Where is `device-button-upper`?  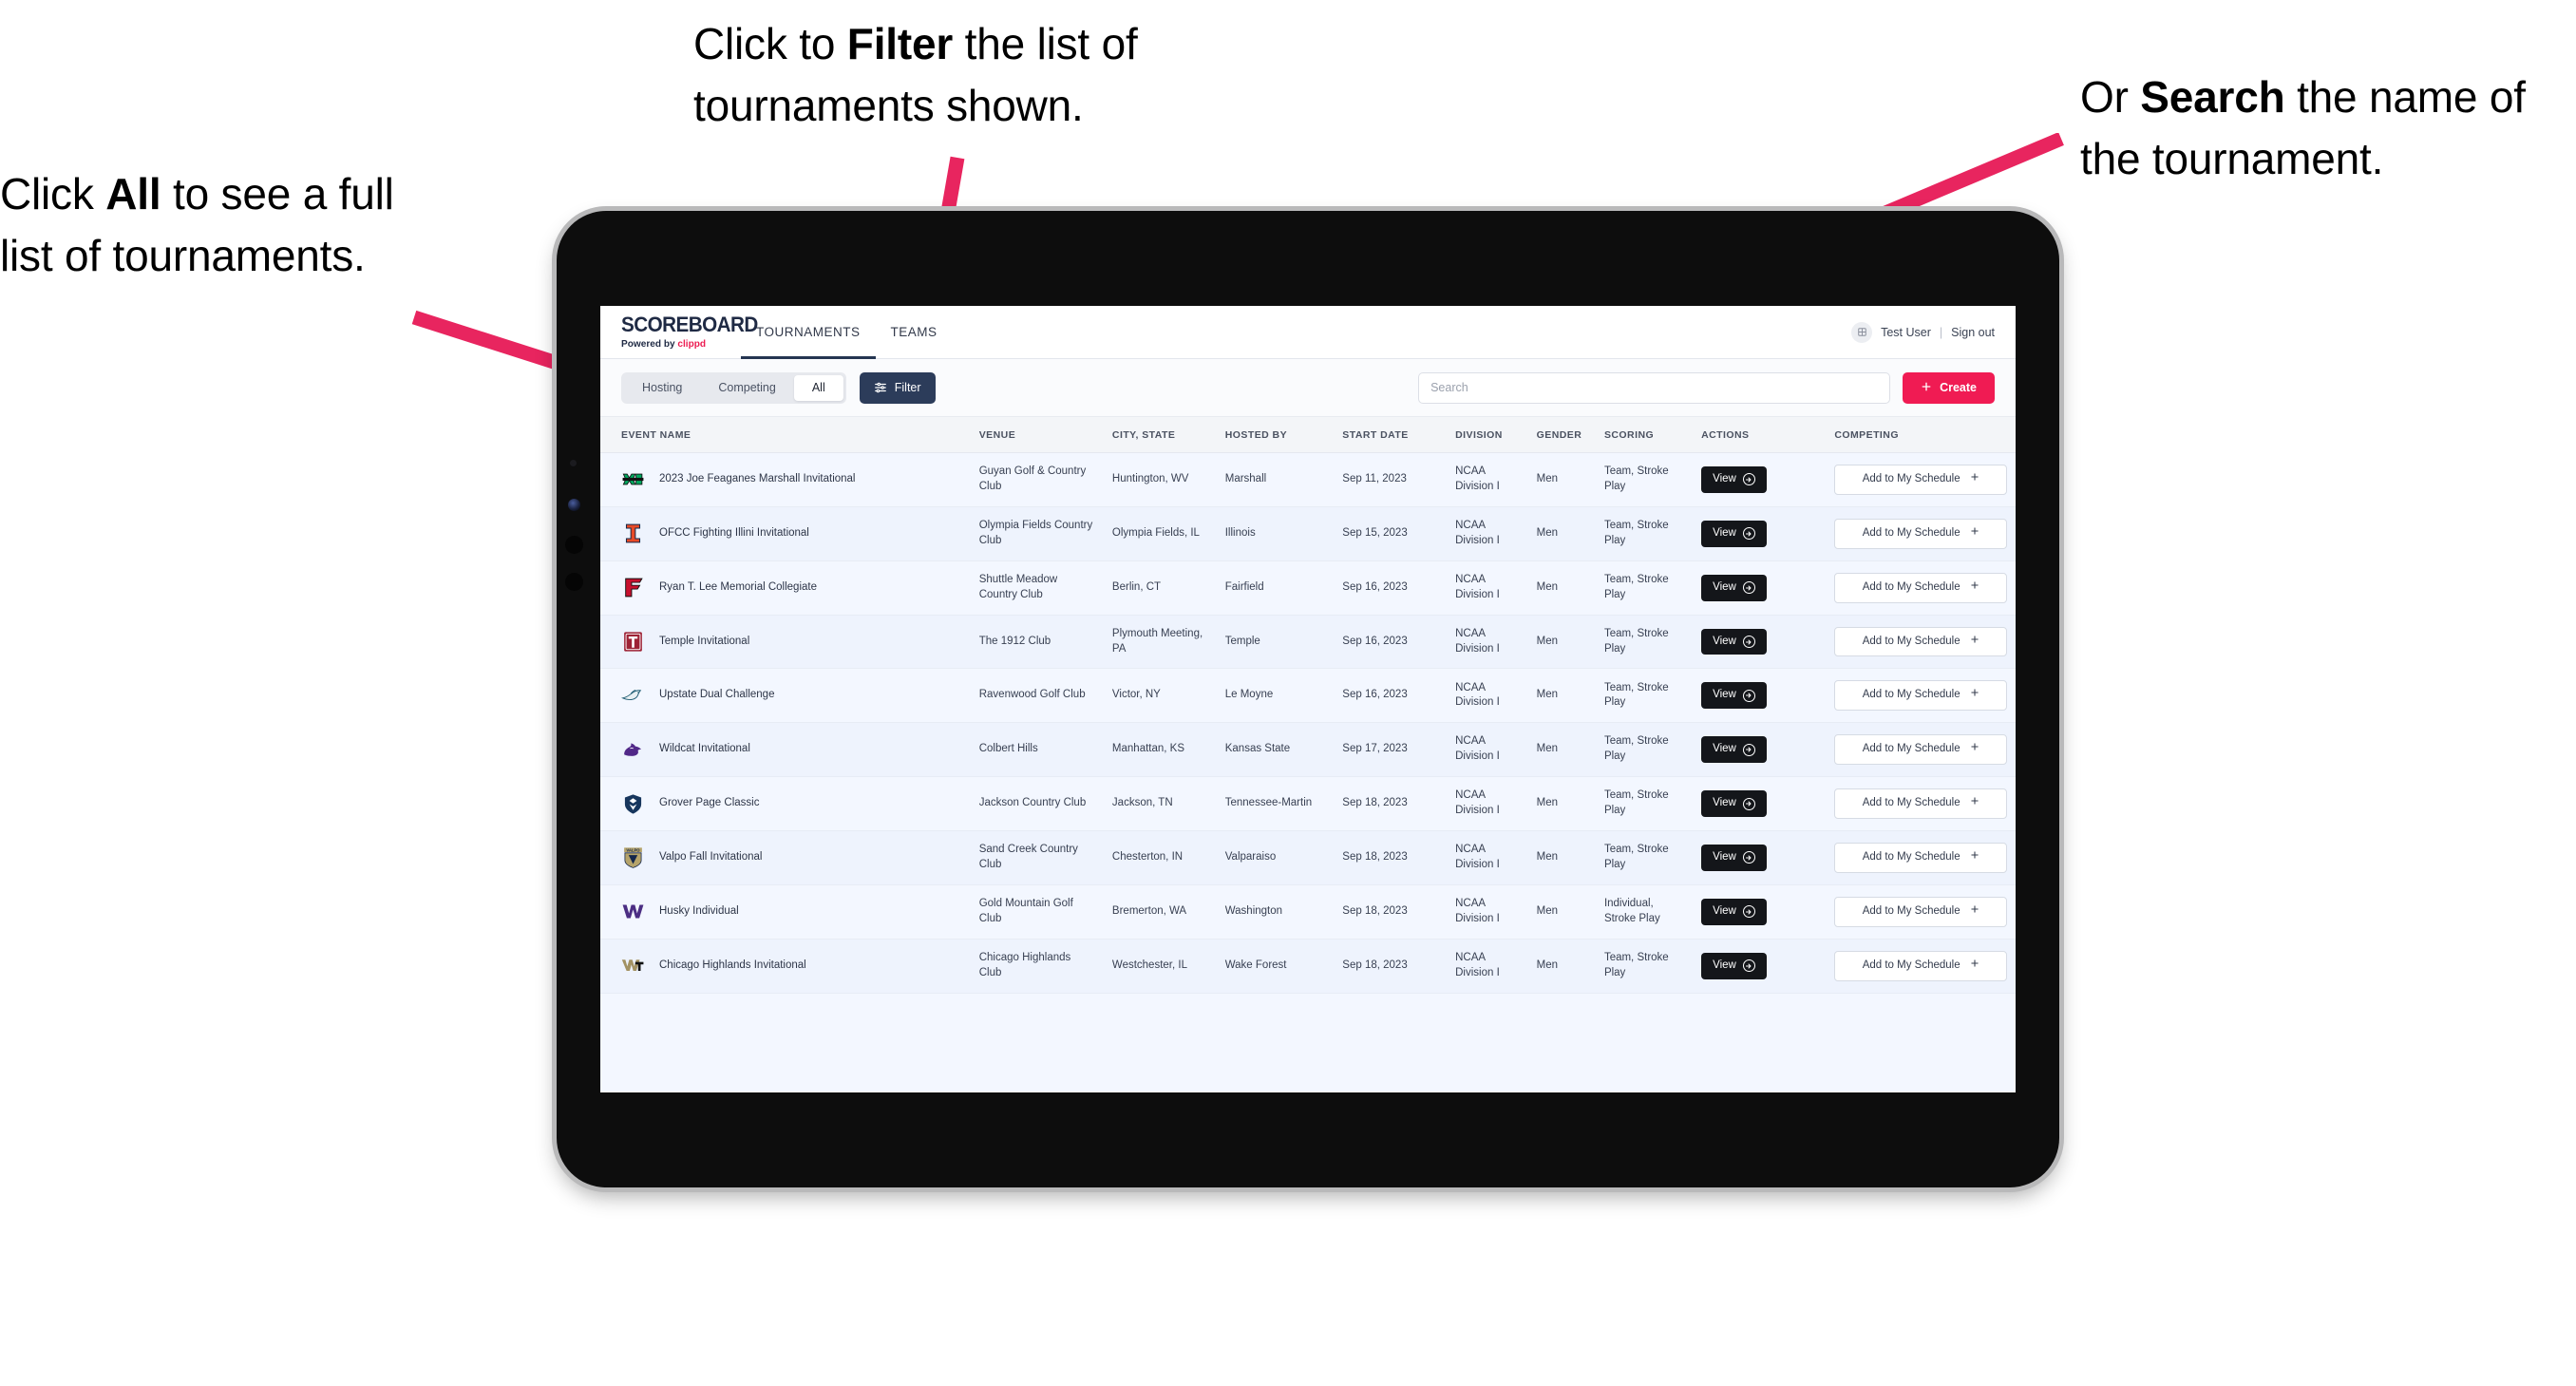 device-button-upper is located at coordinates (574, 545).